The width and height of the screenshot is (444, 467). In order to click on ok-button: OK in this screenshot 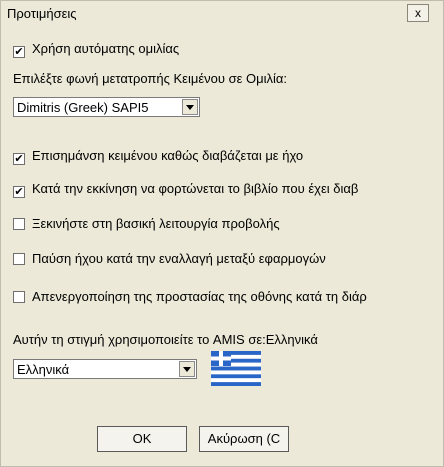, I will do `click(142, 439)`.